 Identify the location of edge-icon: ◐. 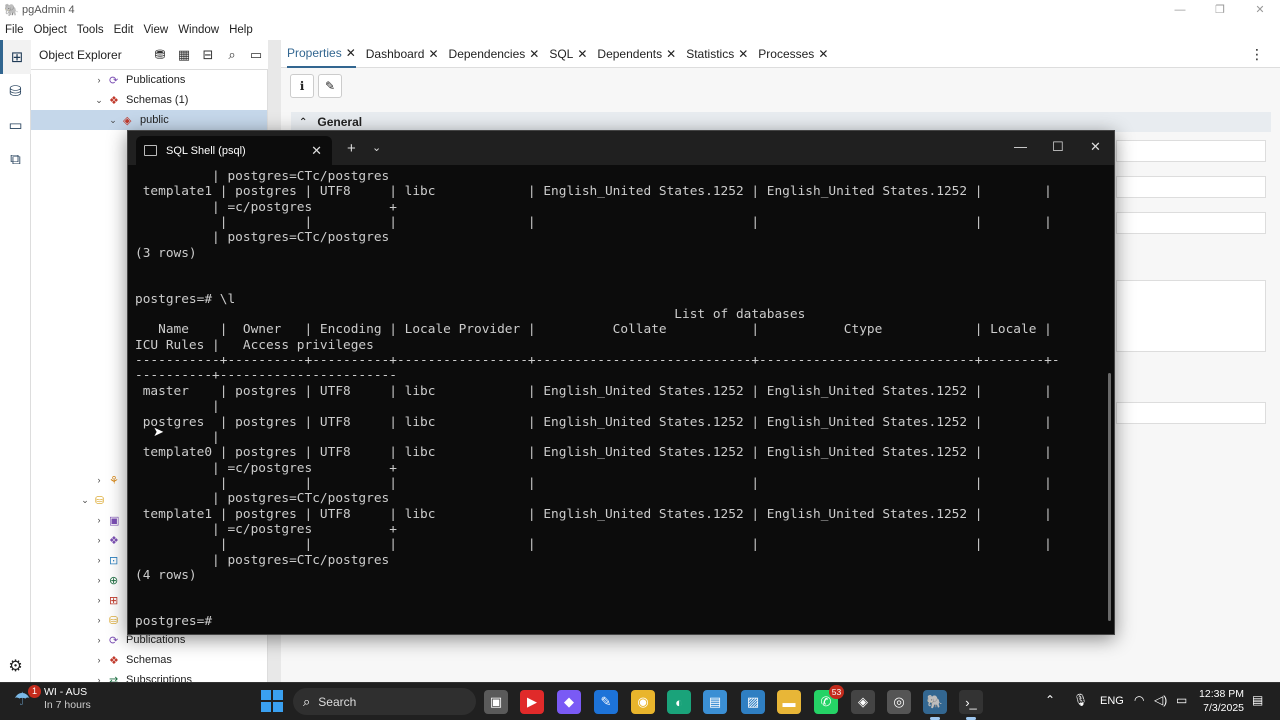
(679, 702).